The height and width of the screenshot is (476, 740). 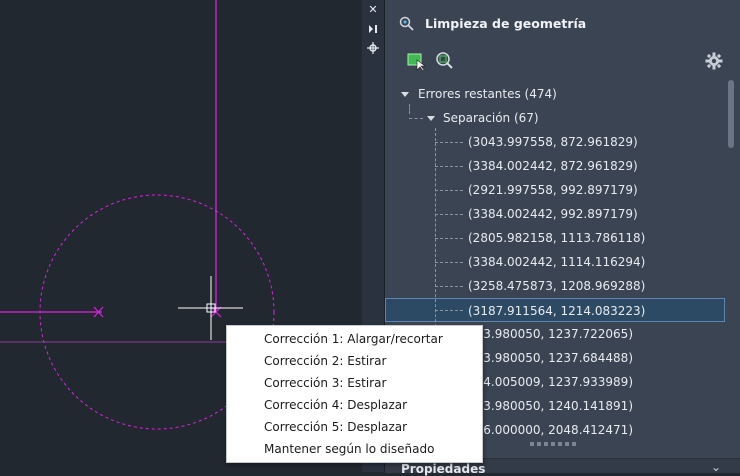 What do you see at coordinates (373, 29) in the screenshot?
I see `autohide-icon` at bounding box center [373, 29].